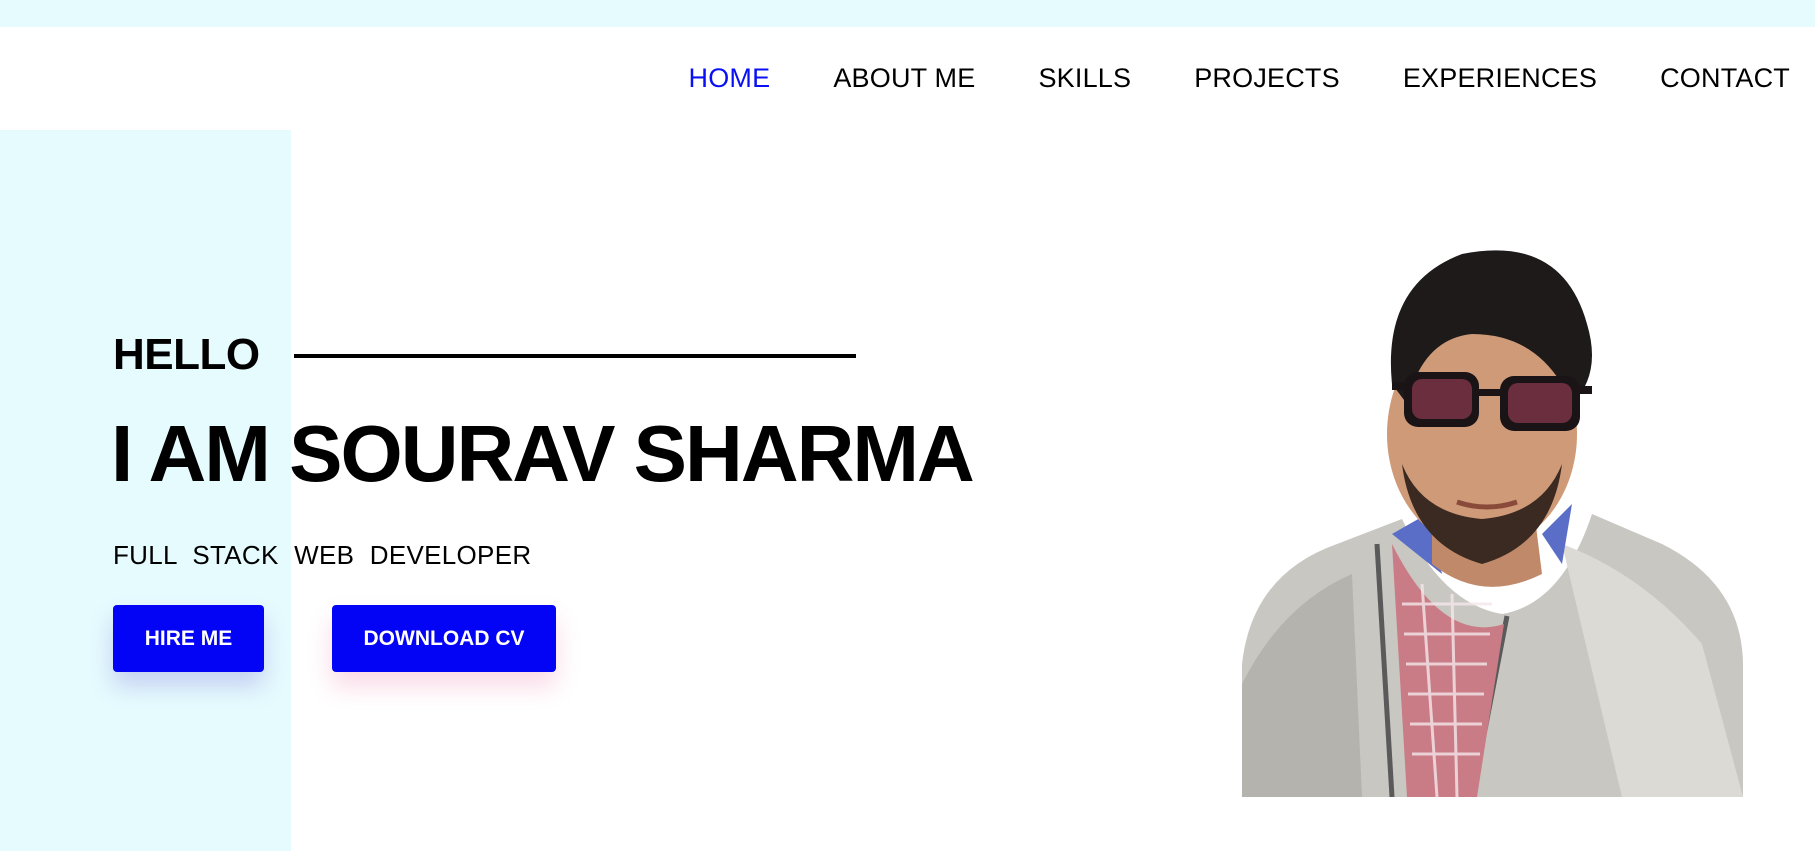  Describe the element at coordinates (1267, 78) in the screenshot. I see `nav-link-projects: PROJECTS` at that location.